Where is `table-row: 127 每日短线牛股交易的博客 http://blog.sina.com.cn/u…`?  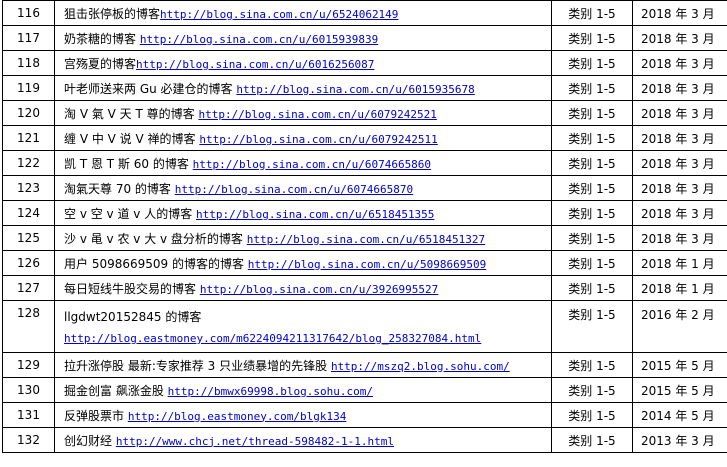
table-row: 127 每日短线牛股交易的博客 http://blog.sina.com.cn/u… is located at coordinates (364, 288).